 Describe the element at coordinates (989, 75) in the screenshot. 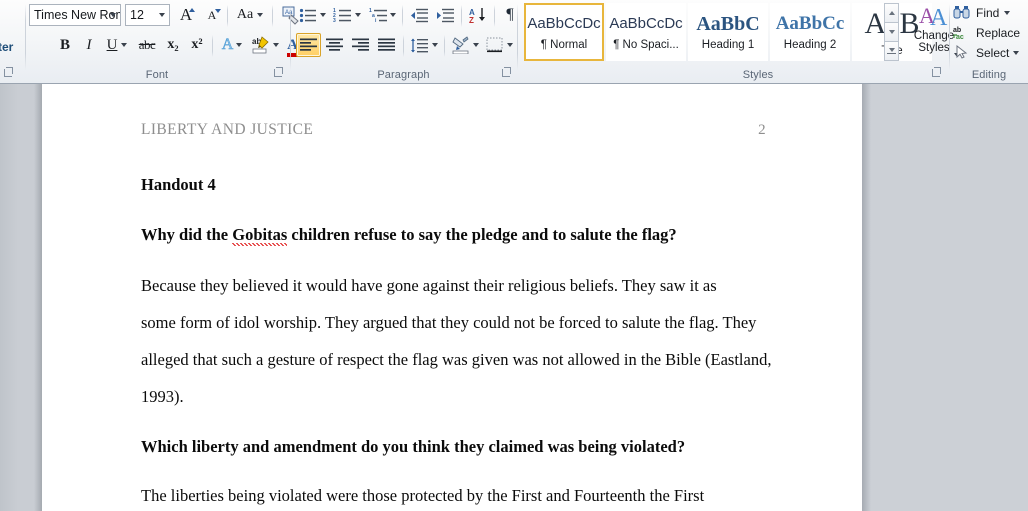

I see `editing-group-label: Editing` at that location.